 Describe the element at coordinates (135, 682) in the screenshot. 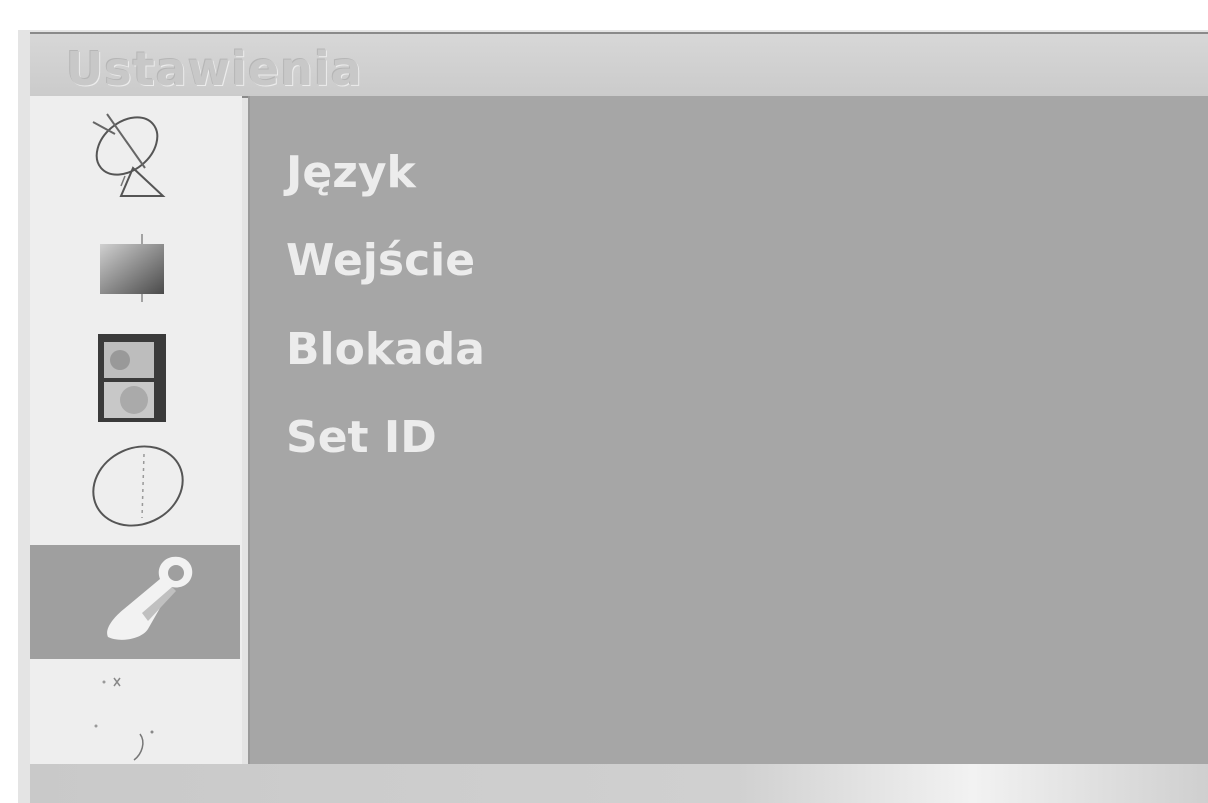

I see `sidebar-item-extra` at that location.